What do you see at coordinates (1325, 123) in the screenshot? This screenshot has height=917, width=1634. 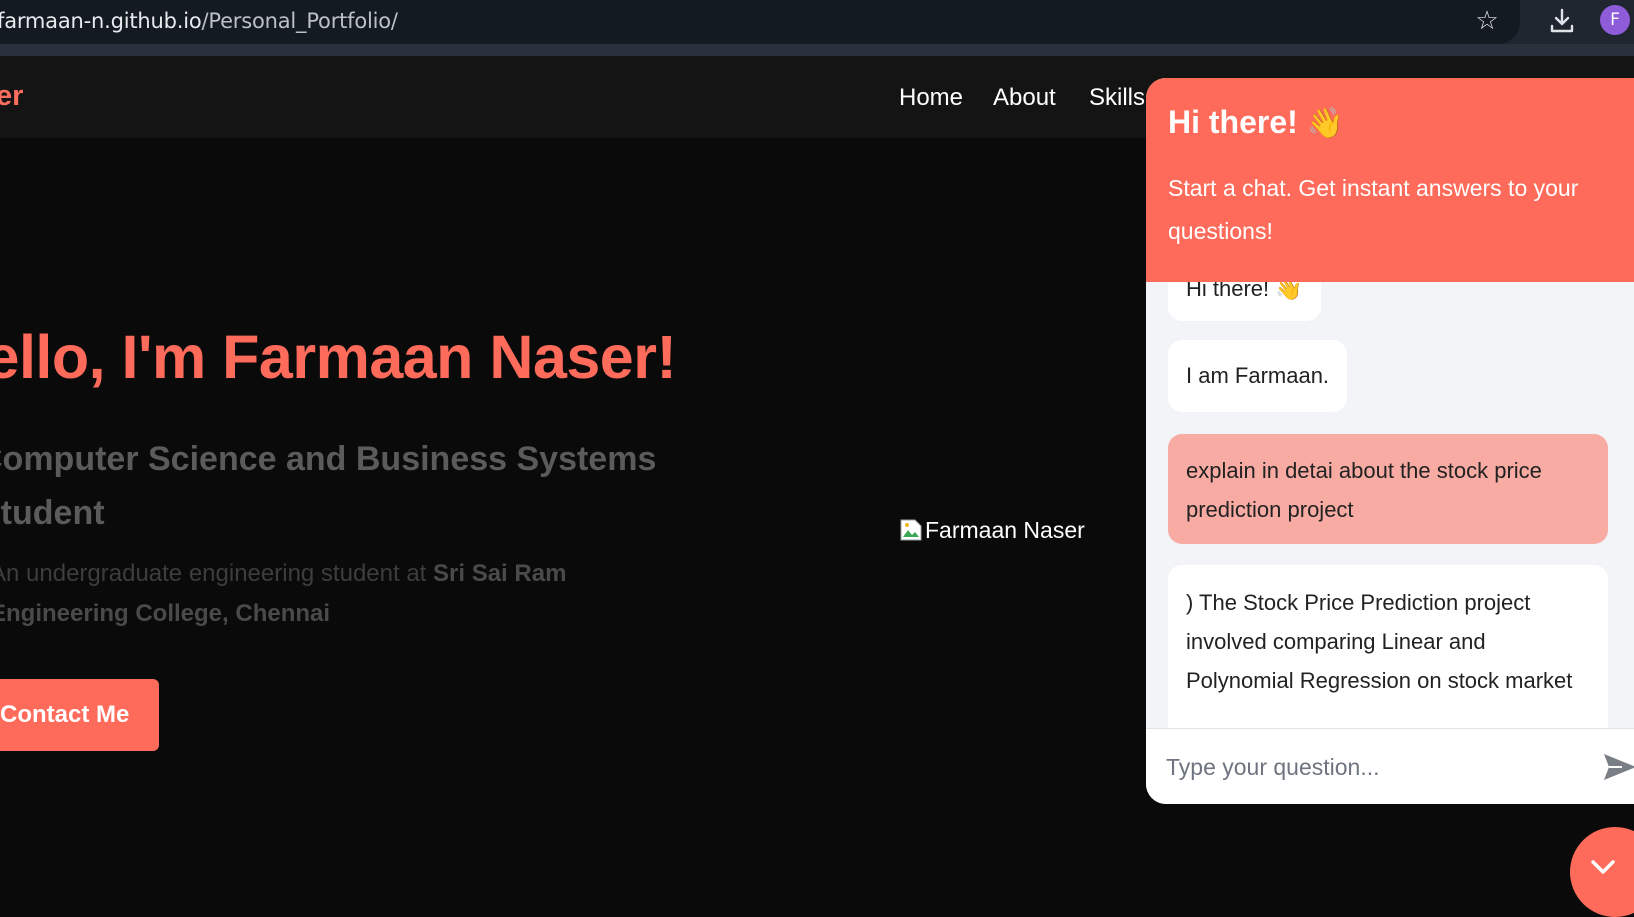 I see `wave-hand-icon: 👋` at bounding box center [1325, 123].